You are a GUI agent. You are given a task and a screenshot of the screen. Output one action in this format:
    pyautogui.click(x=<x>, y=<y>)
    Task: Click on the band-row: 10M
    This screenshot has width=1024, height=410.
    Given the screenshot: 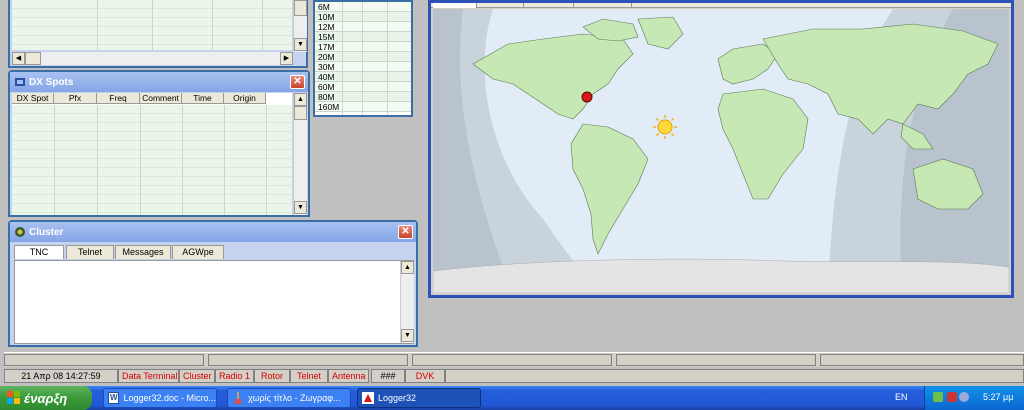 What is the action you would take?
    pyautogui.click(x=363, y=17)
    